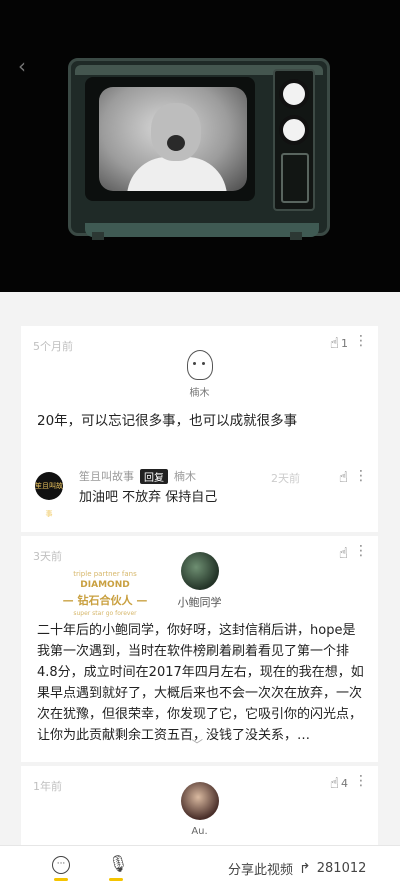 The image size is (400, 889). I want to click on comment-time: 5个月前, so click(53, 346).